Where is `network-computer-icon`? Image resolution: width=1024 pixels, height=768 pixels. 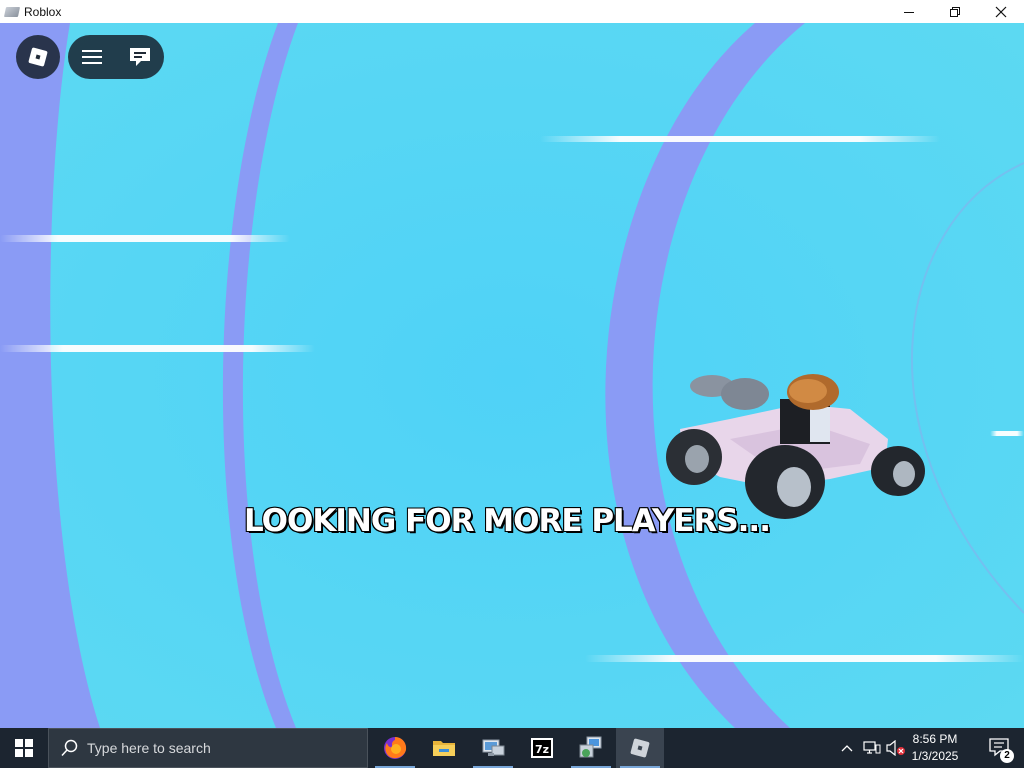 network-computer-icon is located at coordinates (493, 747).